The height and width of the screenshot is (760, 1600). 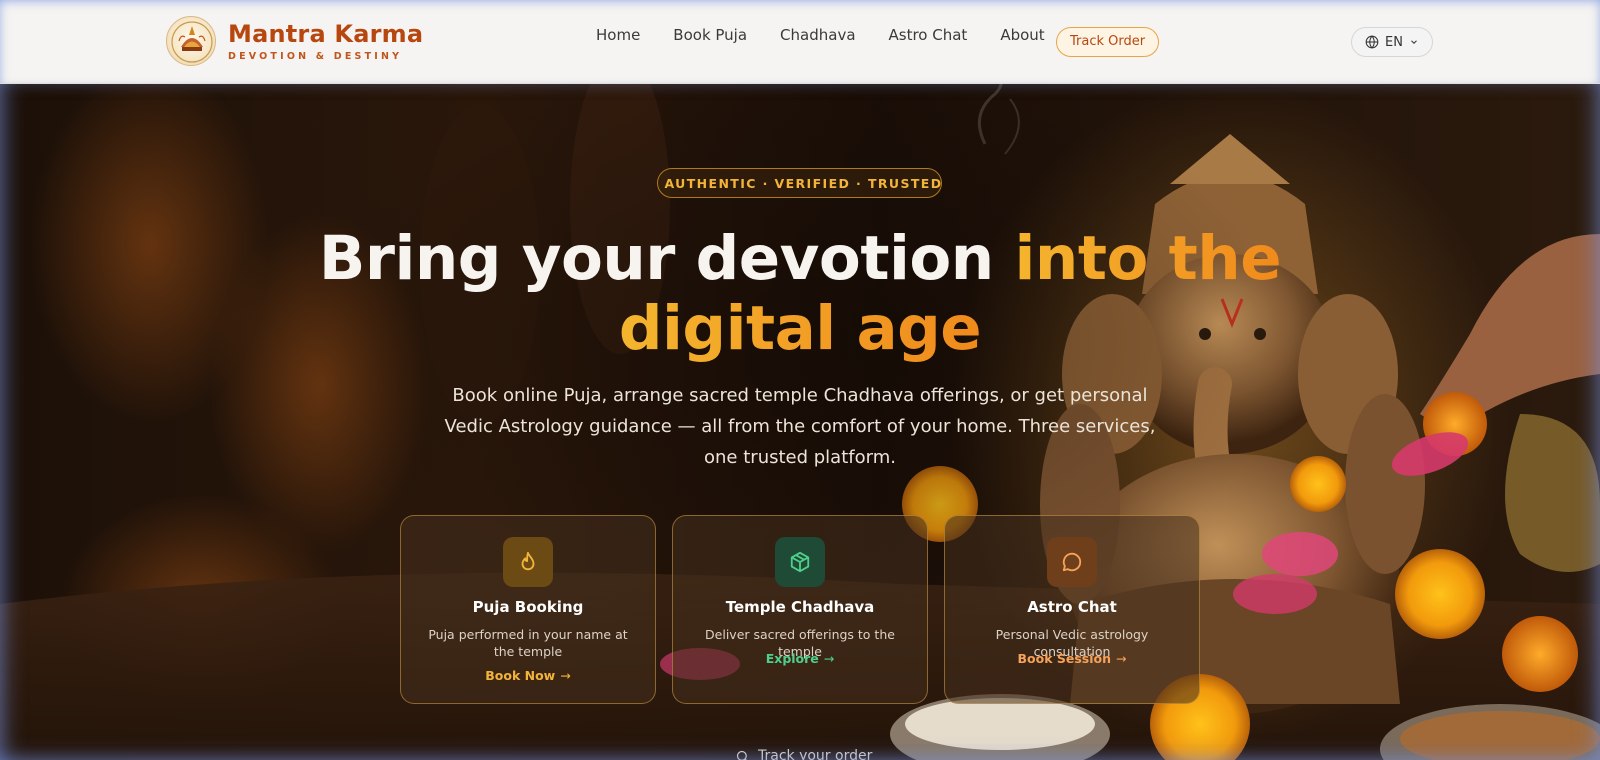 What do you see at coordinates (1064, 658) in the screenshot?
I see `book-session-label: Book Session` at bounding box center [1064, 658].